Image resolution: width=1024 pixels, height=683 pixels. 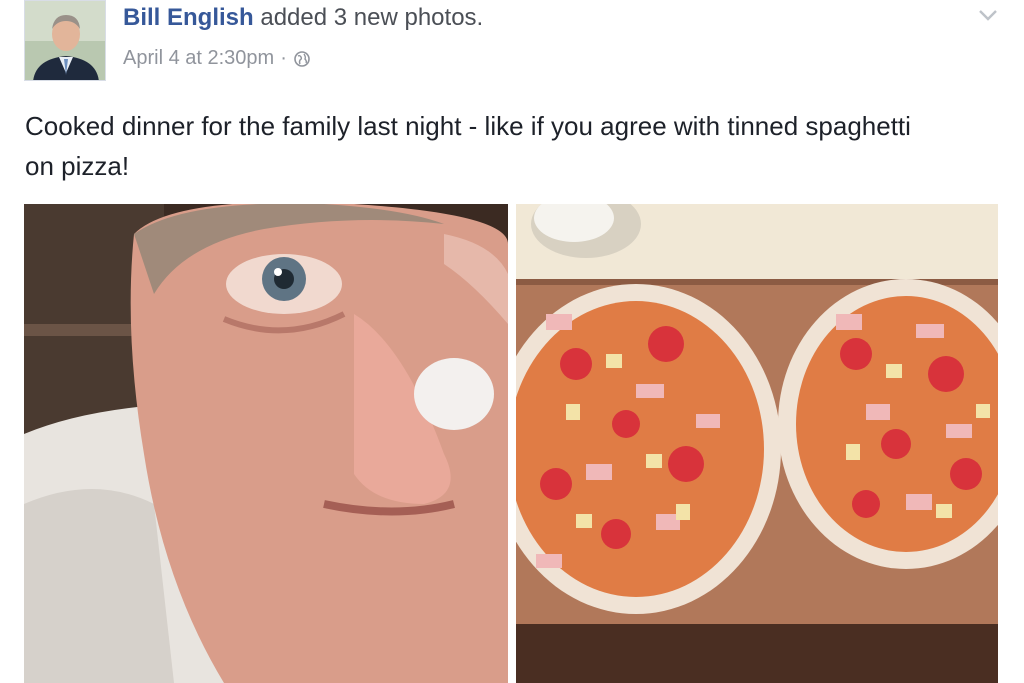 I want to click on post-header: Bill English added 3 new photos., so click(x=303, y=18).